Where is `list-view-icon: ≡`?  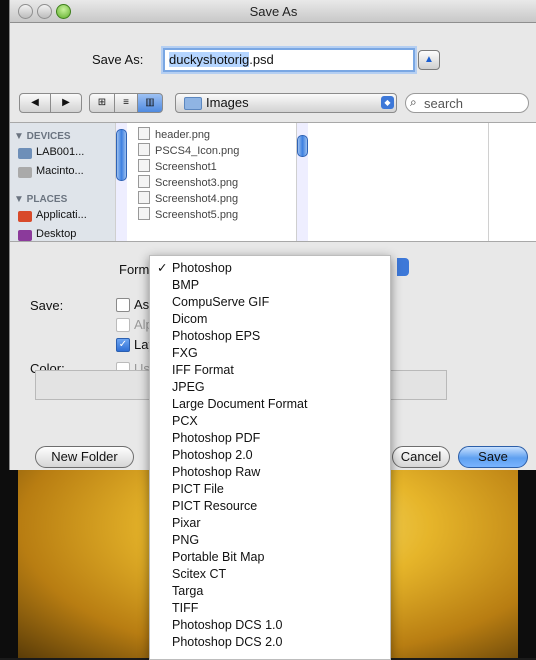
list-view-icon: ≡ is located at coordinates (126, 102).